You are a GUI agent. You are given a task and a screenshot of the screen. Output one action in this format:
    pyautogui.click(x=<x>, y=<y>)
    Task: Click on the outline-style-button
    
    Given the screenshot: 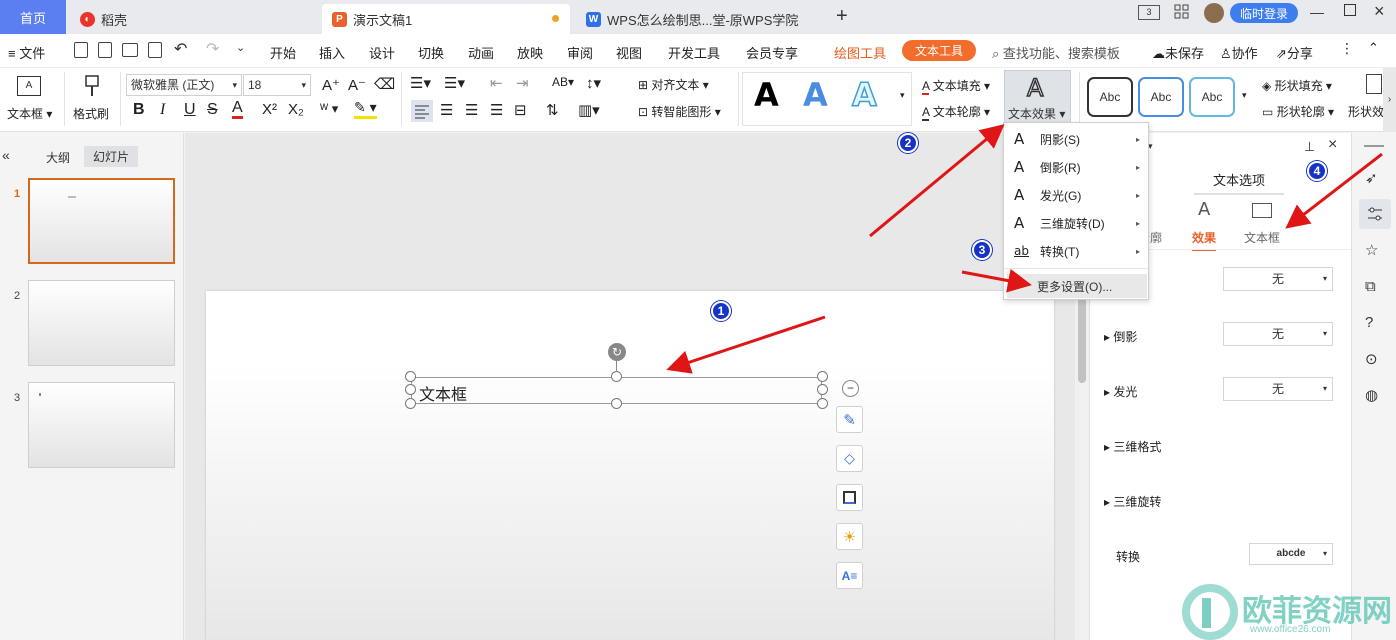 What is the action you would take?
    pyautogui.click(x=849, y=497)
    